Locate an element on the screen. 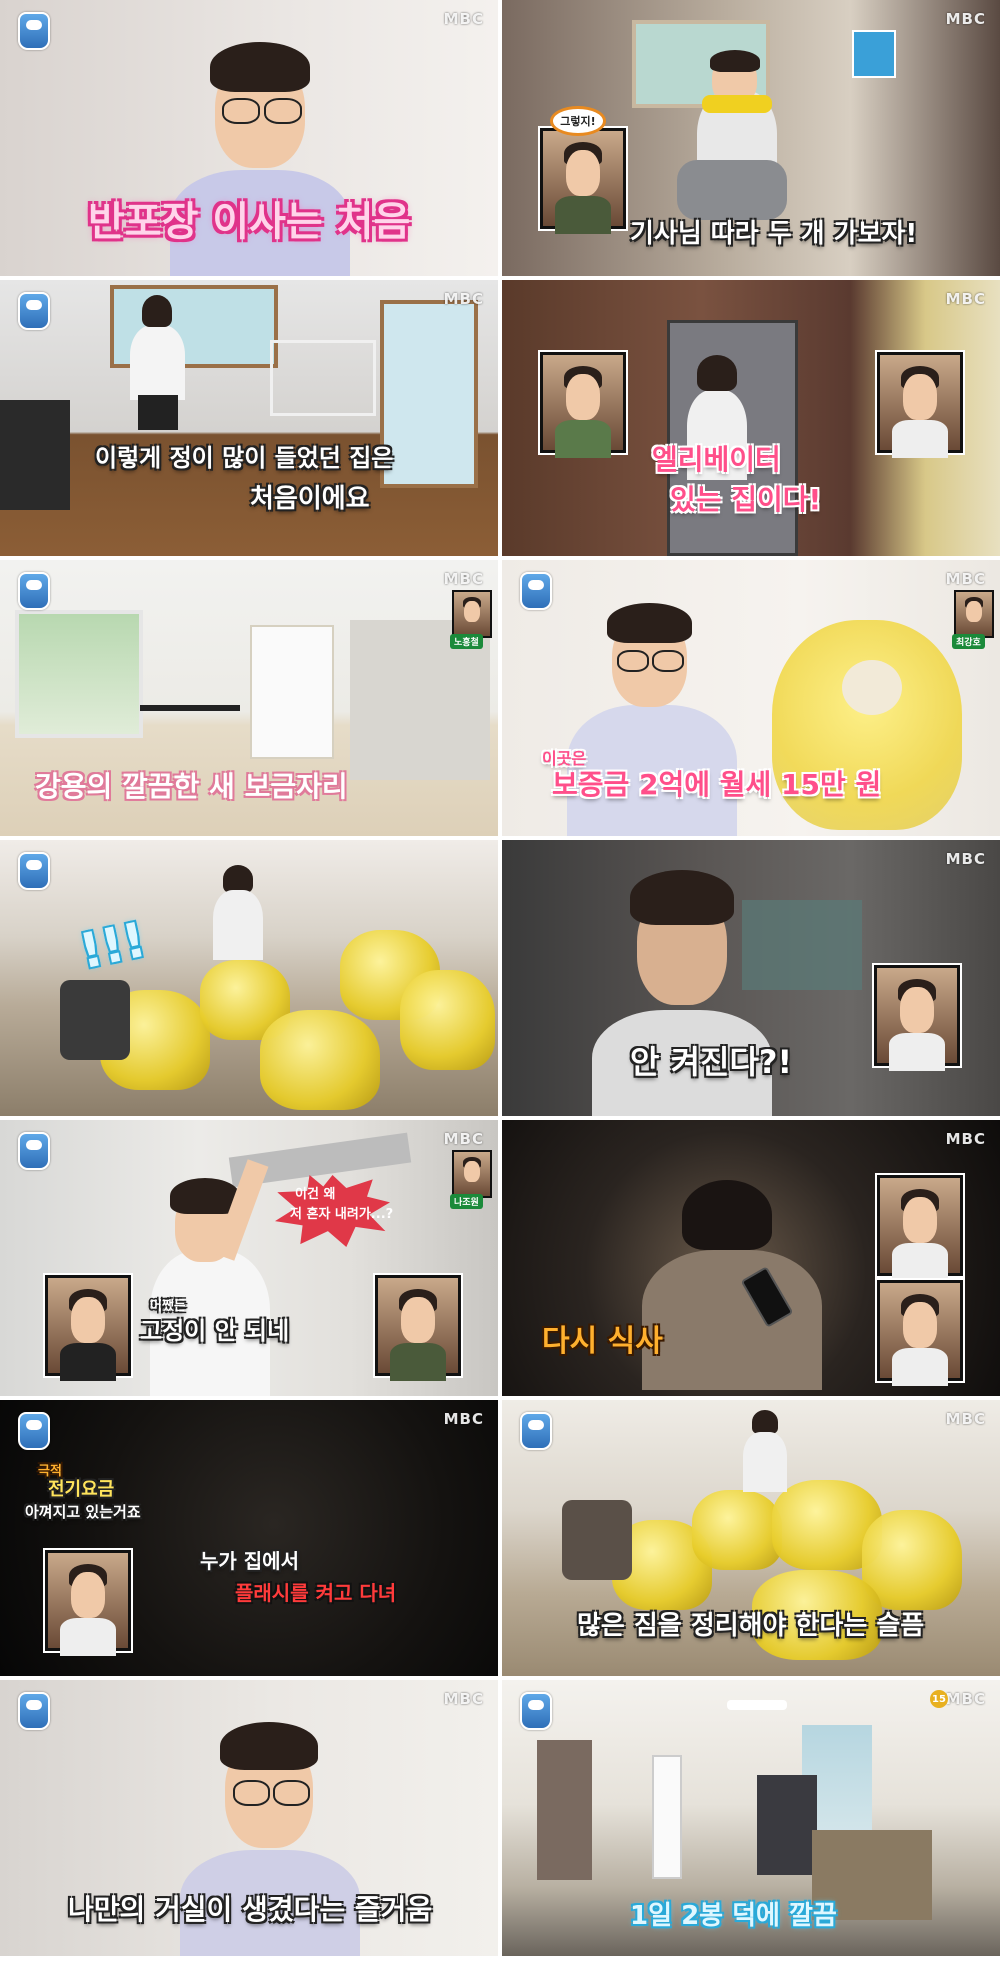 Image resolution: width=1000 pixels, height=1963 pixels. caption-line-1: 이렇게 정이 많이 들었던 집은 is located at coordinates (244, 458).